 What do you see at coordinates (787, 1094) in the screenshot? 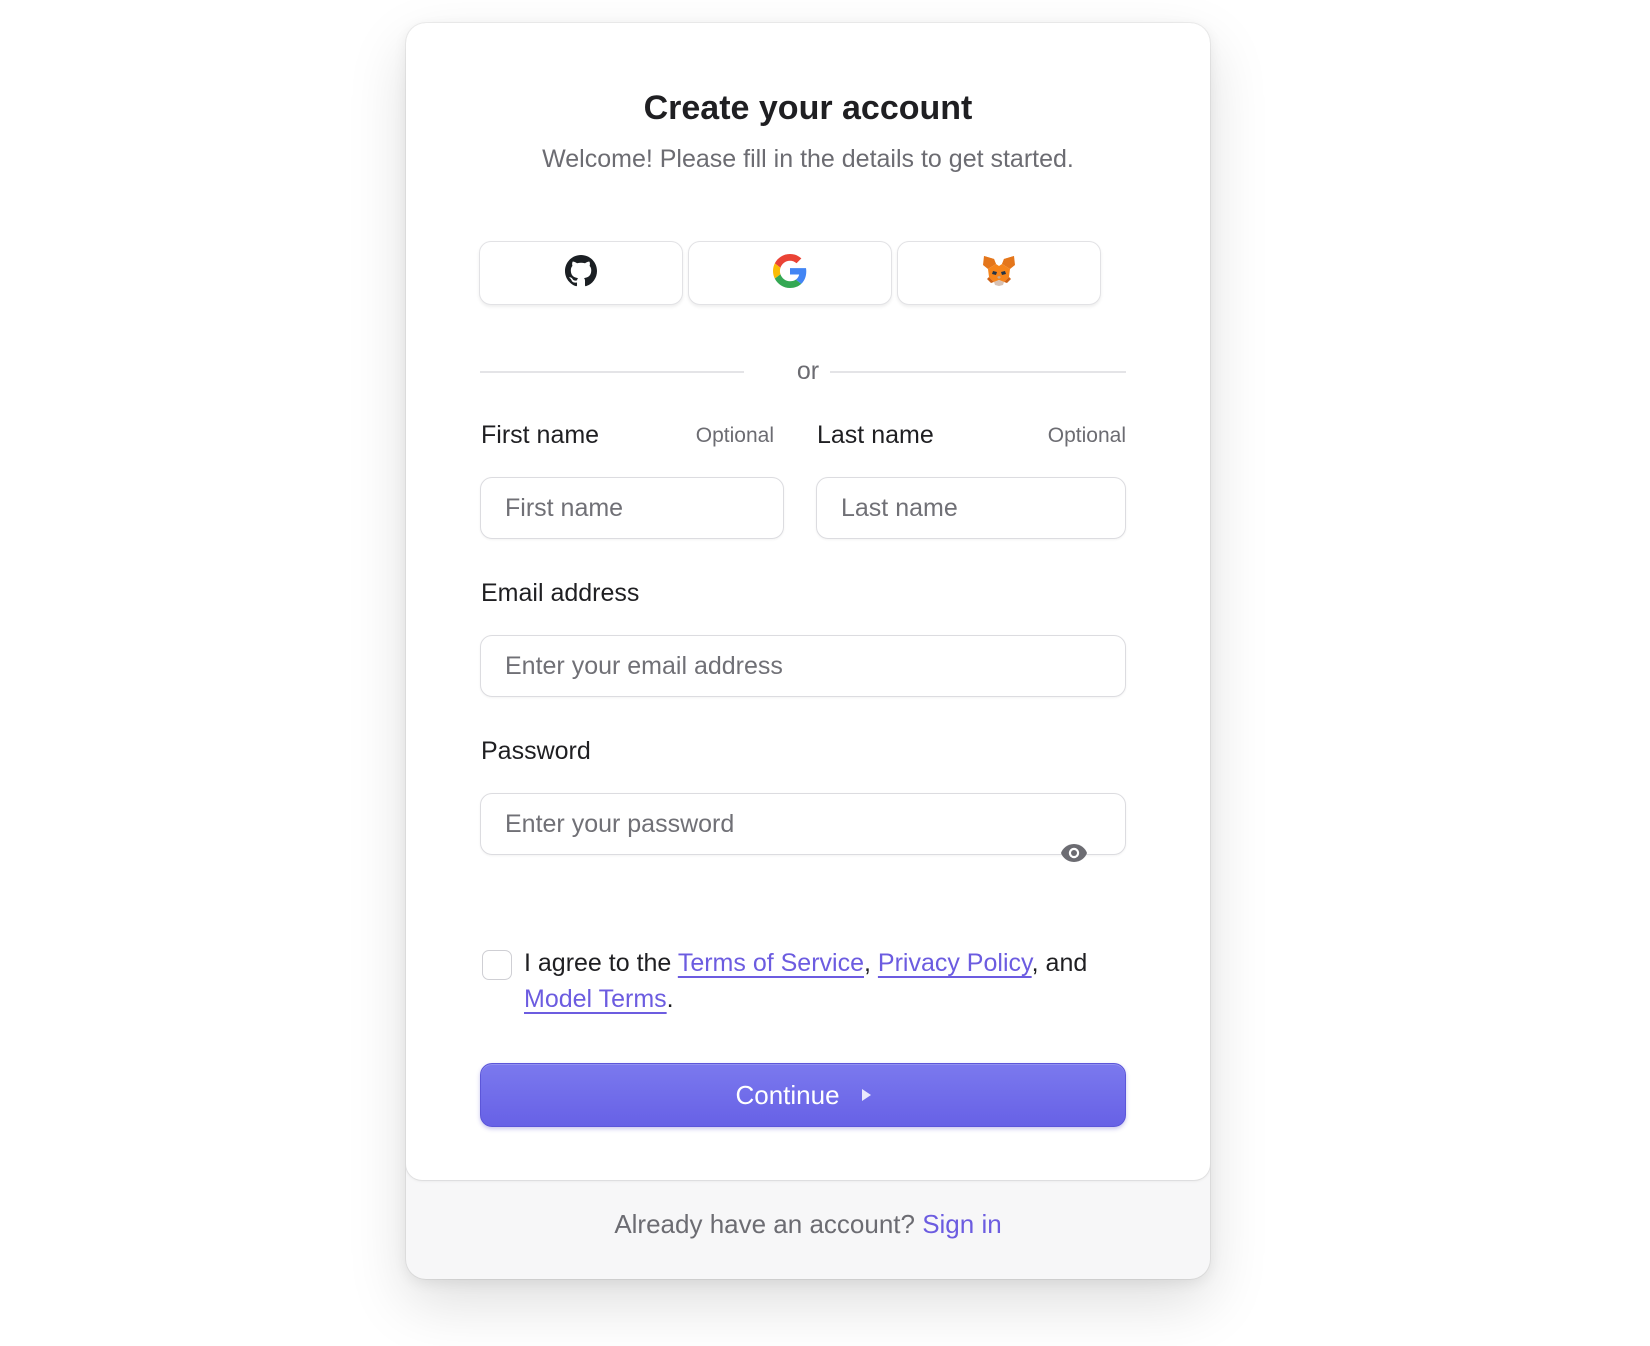
I see `continue-label: Continue` at bounding box center [787, 1094].